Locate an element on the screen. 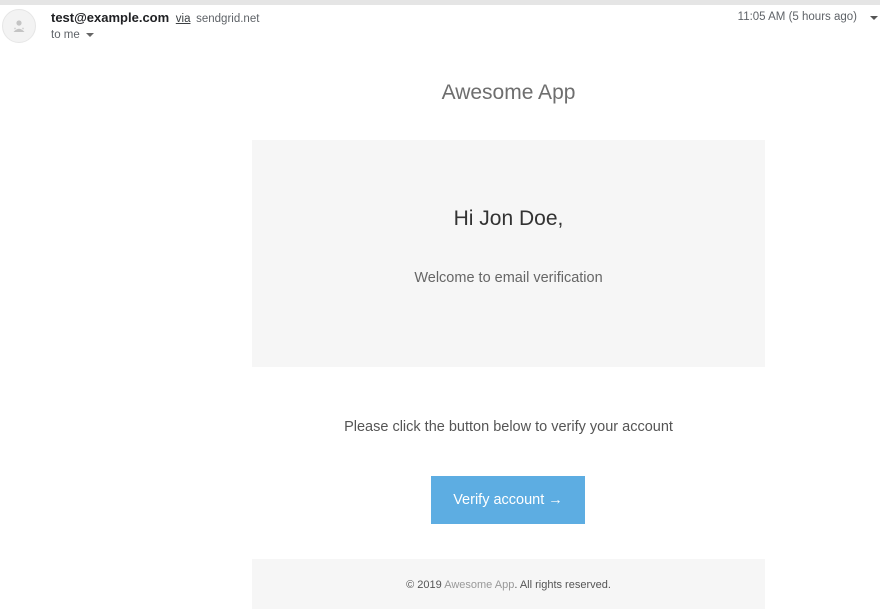 The width and height of the screenshot is (880, 609). recipient-caret-icon is located at coordinates (89, 35).